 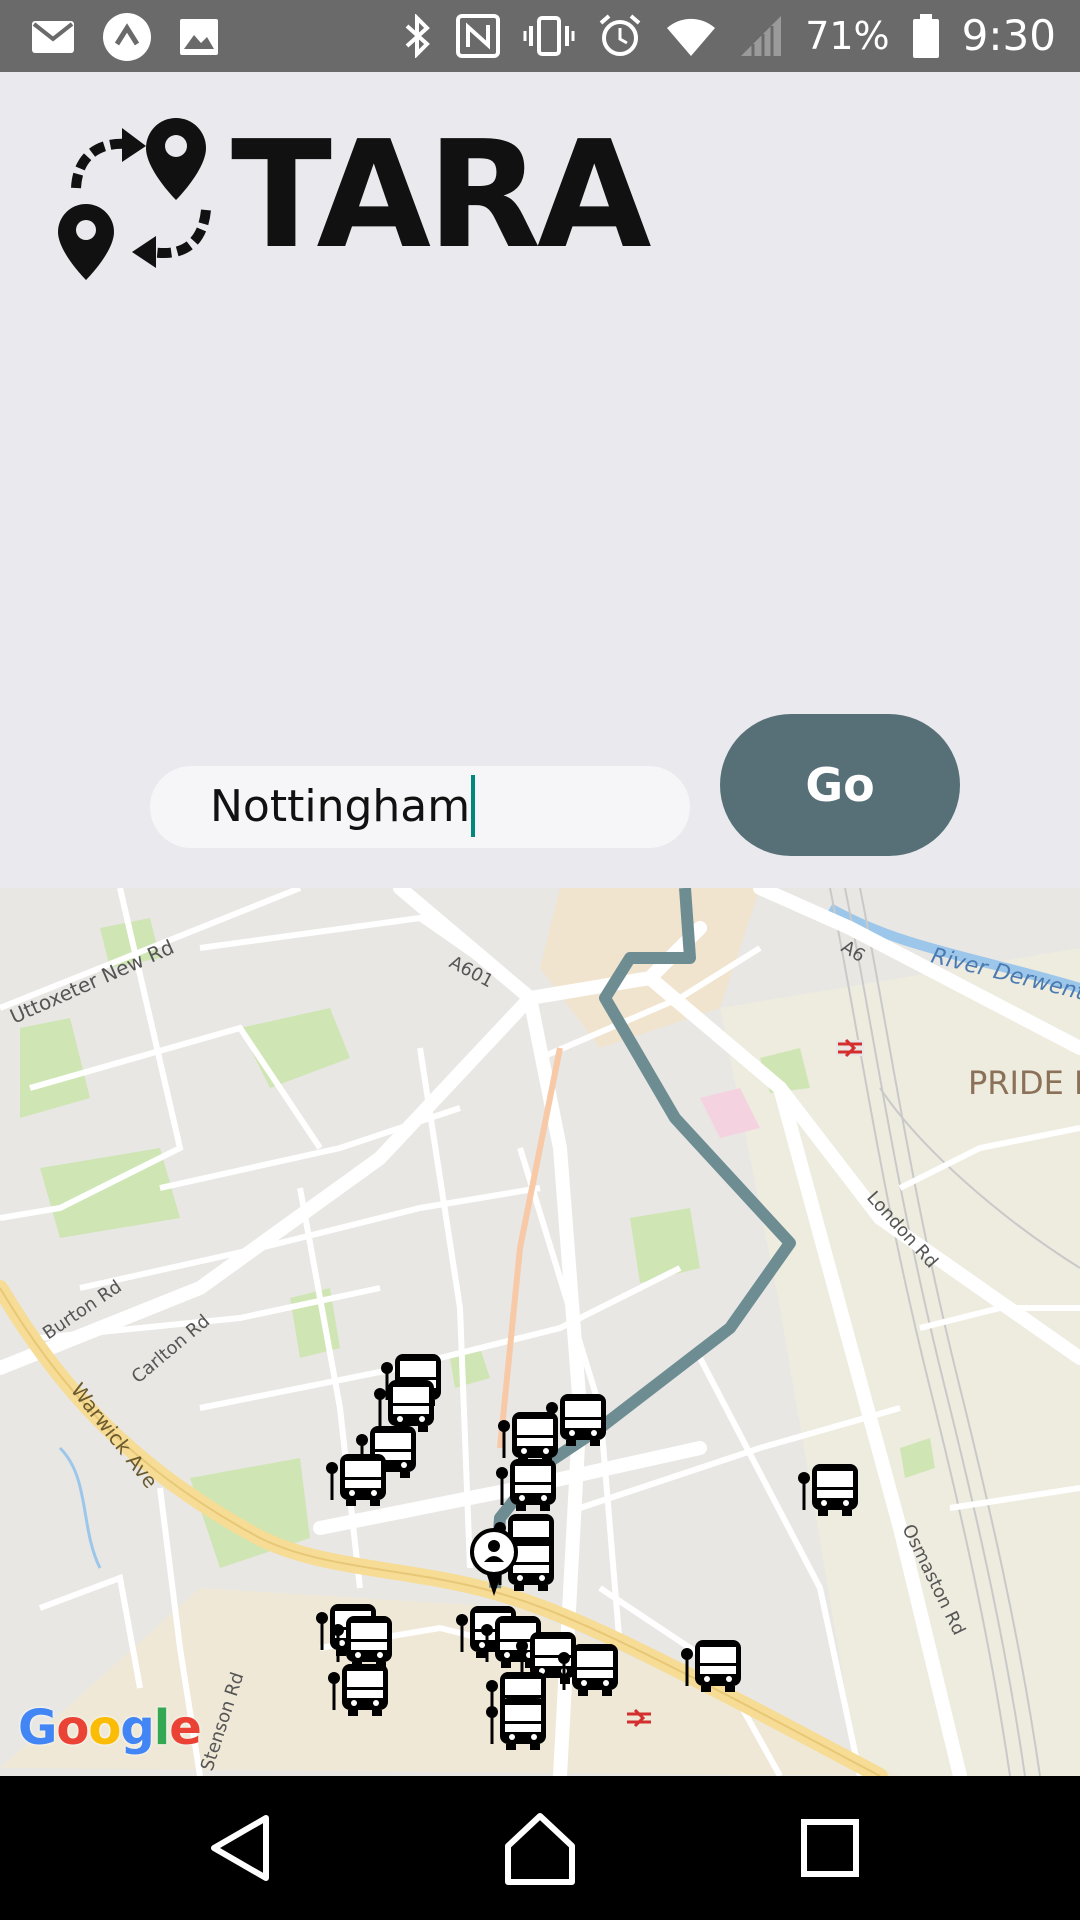 I want to click on battery-icon, so click(x=925, y=36).